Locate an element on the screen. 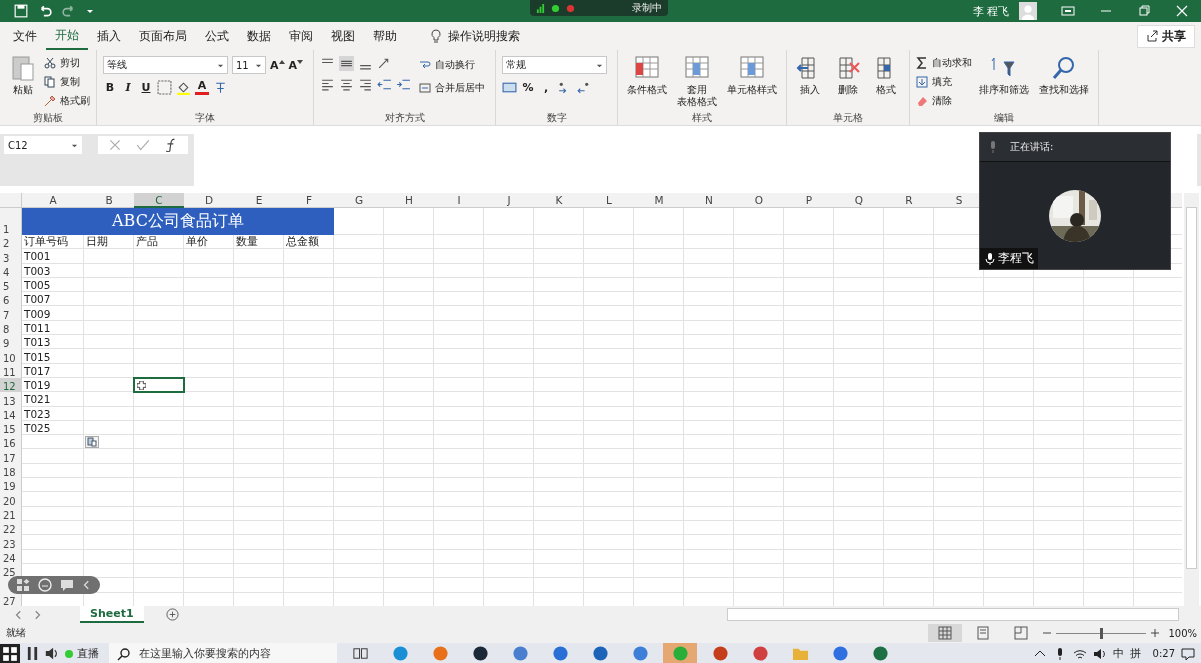 This screenshot has width=1201, height=663. row-header: 19 is located at coordinates (9, 487).